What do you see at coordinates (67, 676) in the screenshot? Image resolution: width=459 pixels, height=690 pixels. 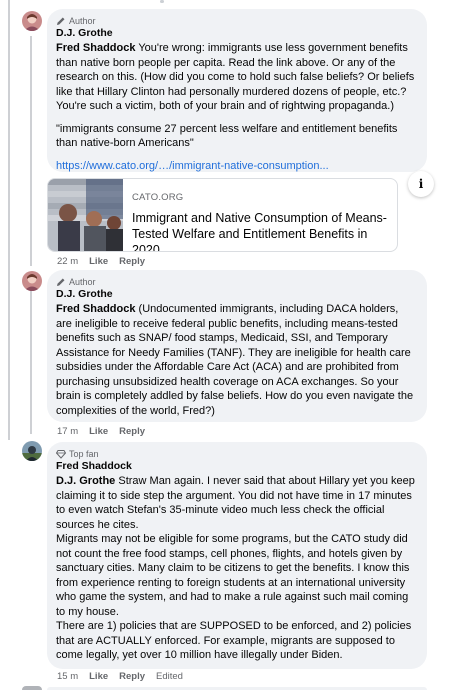 I see `comment-timestamp: 15 m` at bounding box center [67, 676].